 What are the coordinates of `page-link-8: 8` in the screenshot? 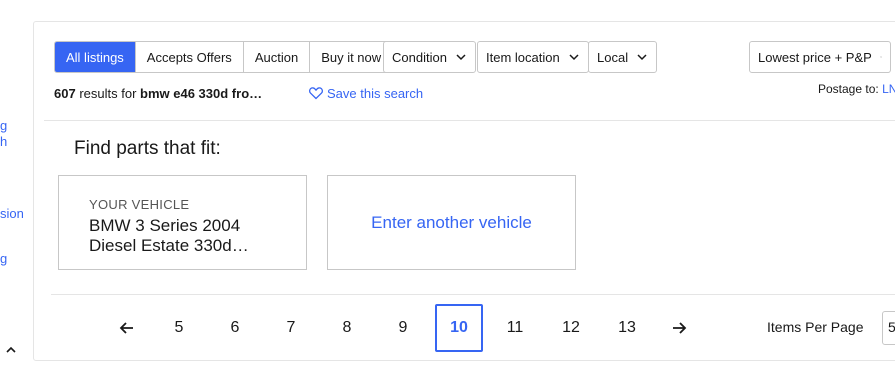 It's located at (347, 328).